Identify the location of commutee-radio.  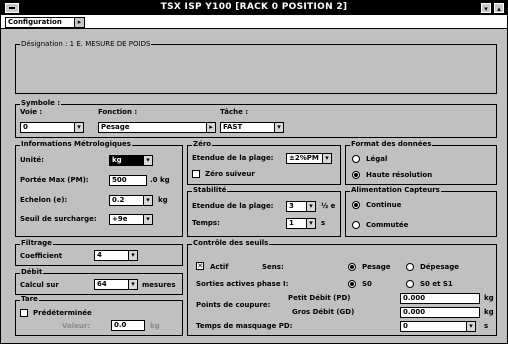
(356, 225).